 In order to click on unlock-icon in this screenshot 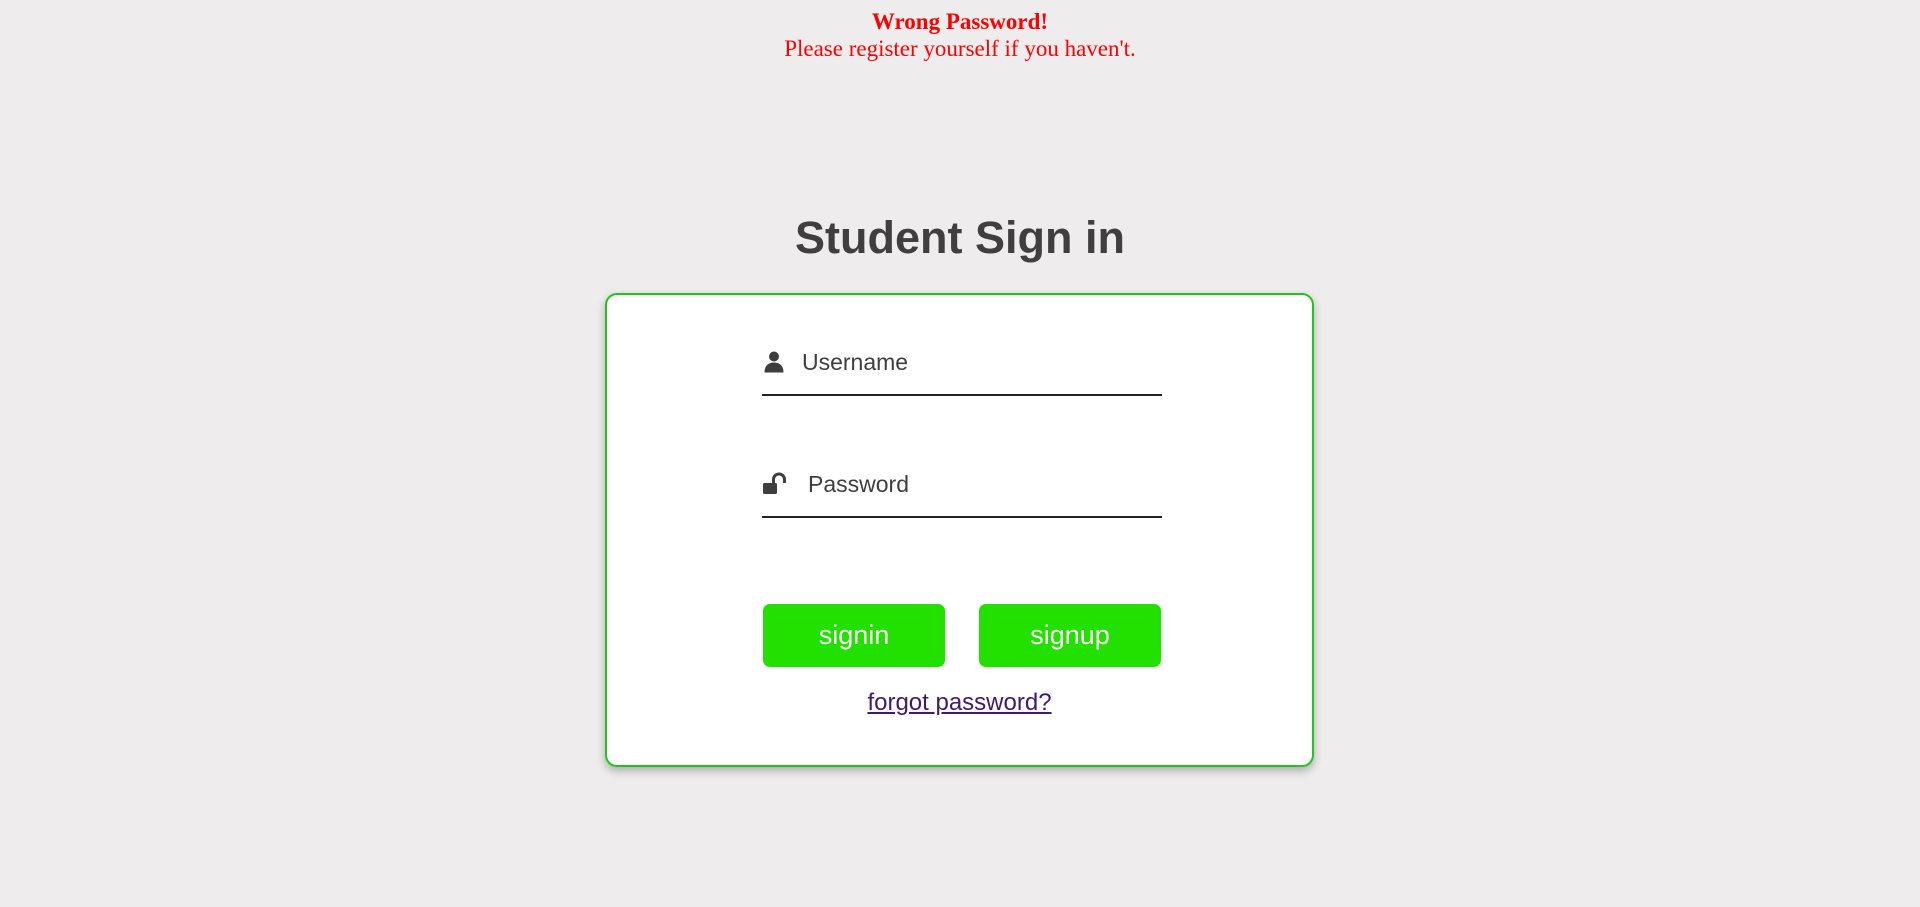, I will do `click(774, 484)`.